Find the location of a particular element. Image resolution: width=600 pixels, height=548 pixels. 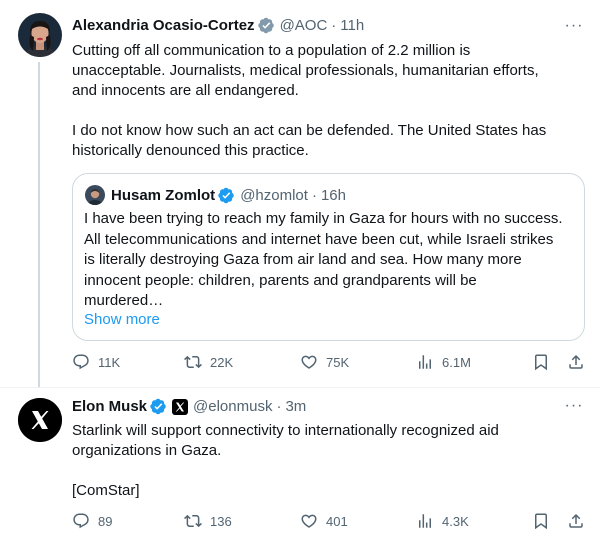

quote-author-name: Husam Zomlot is located at coordinates (163, 195).